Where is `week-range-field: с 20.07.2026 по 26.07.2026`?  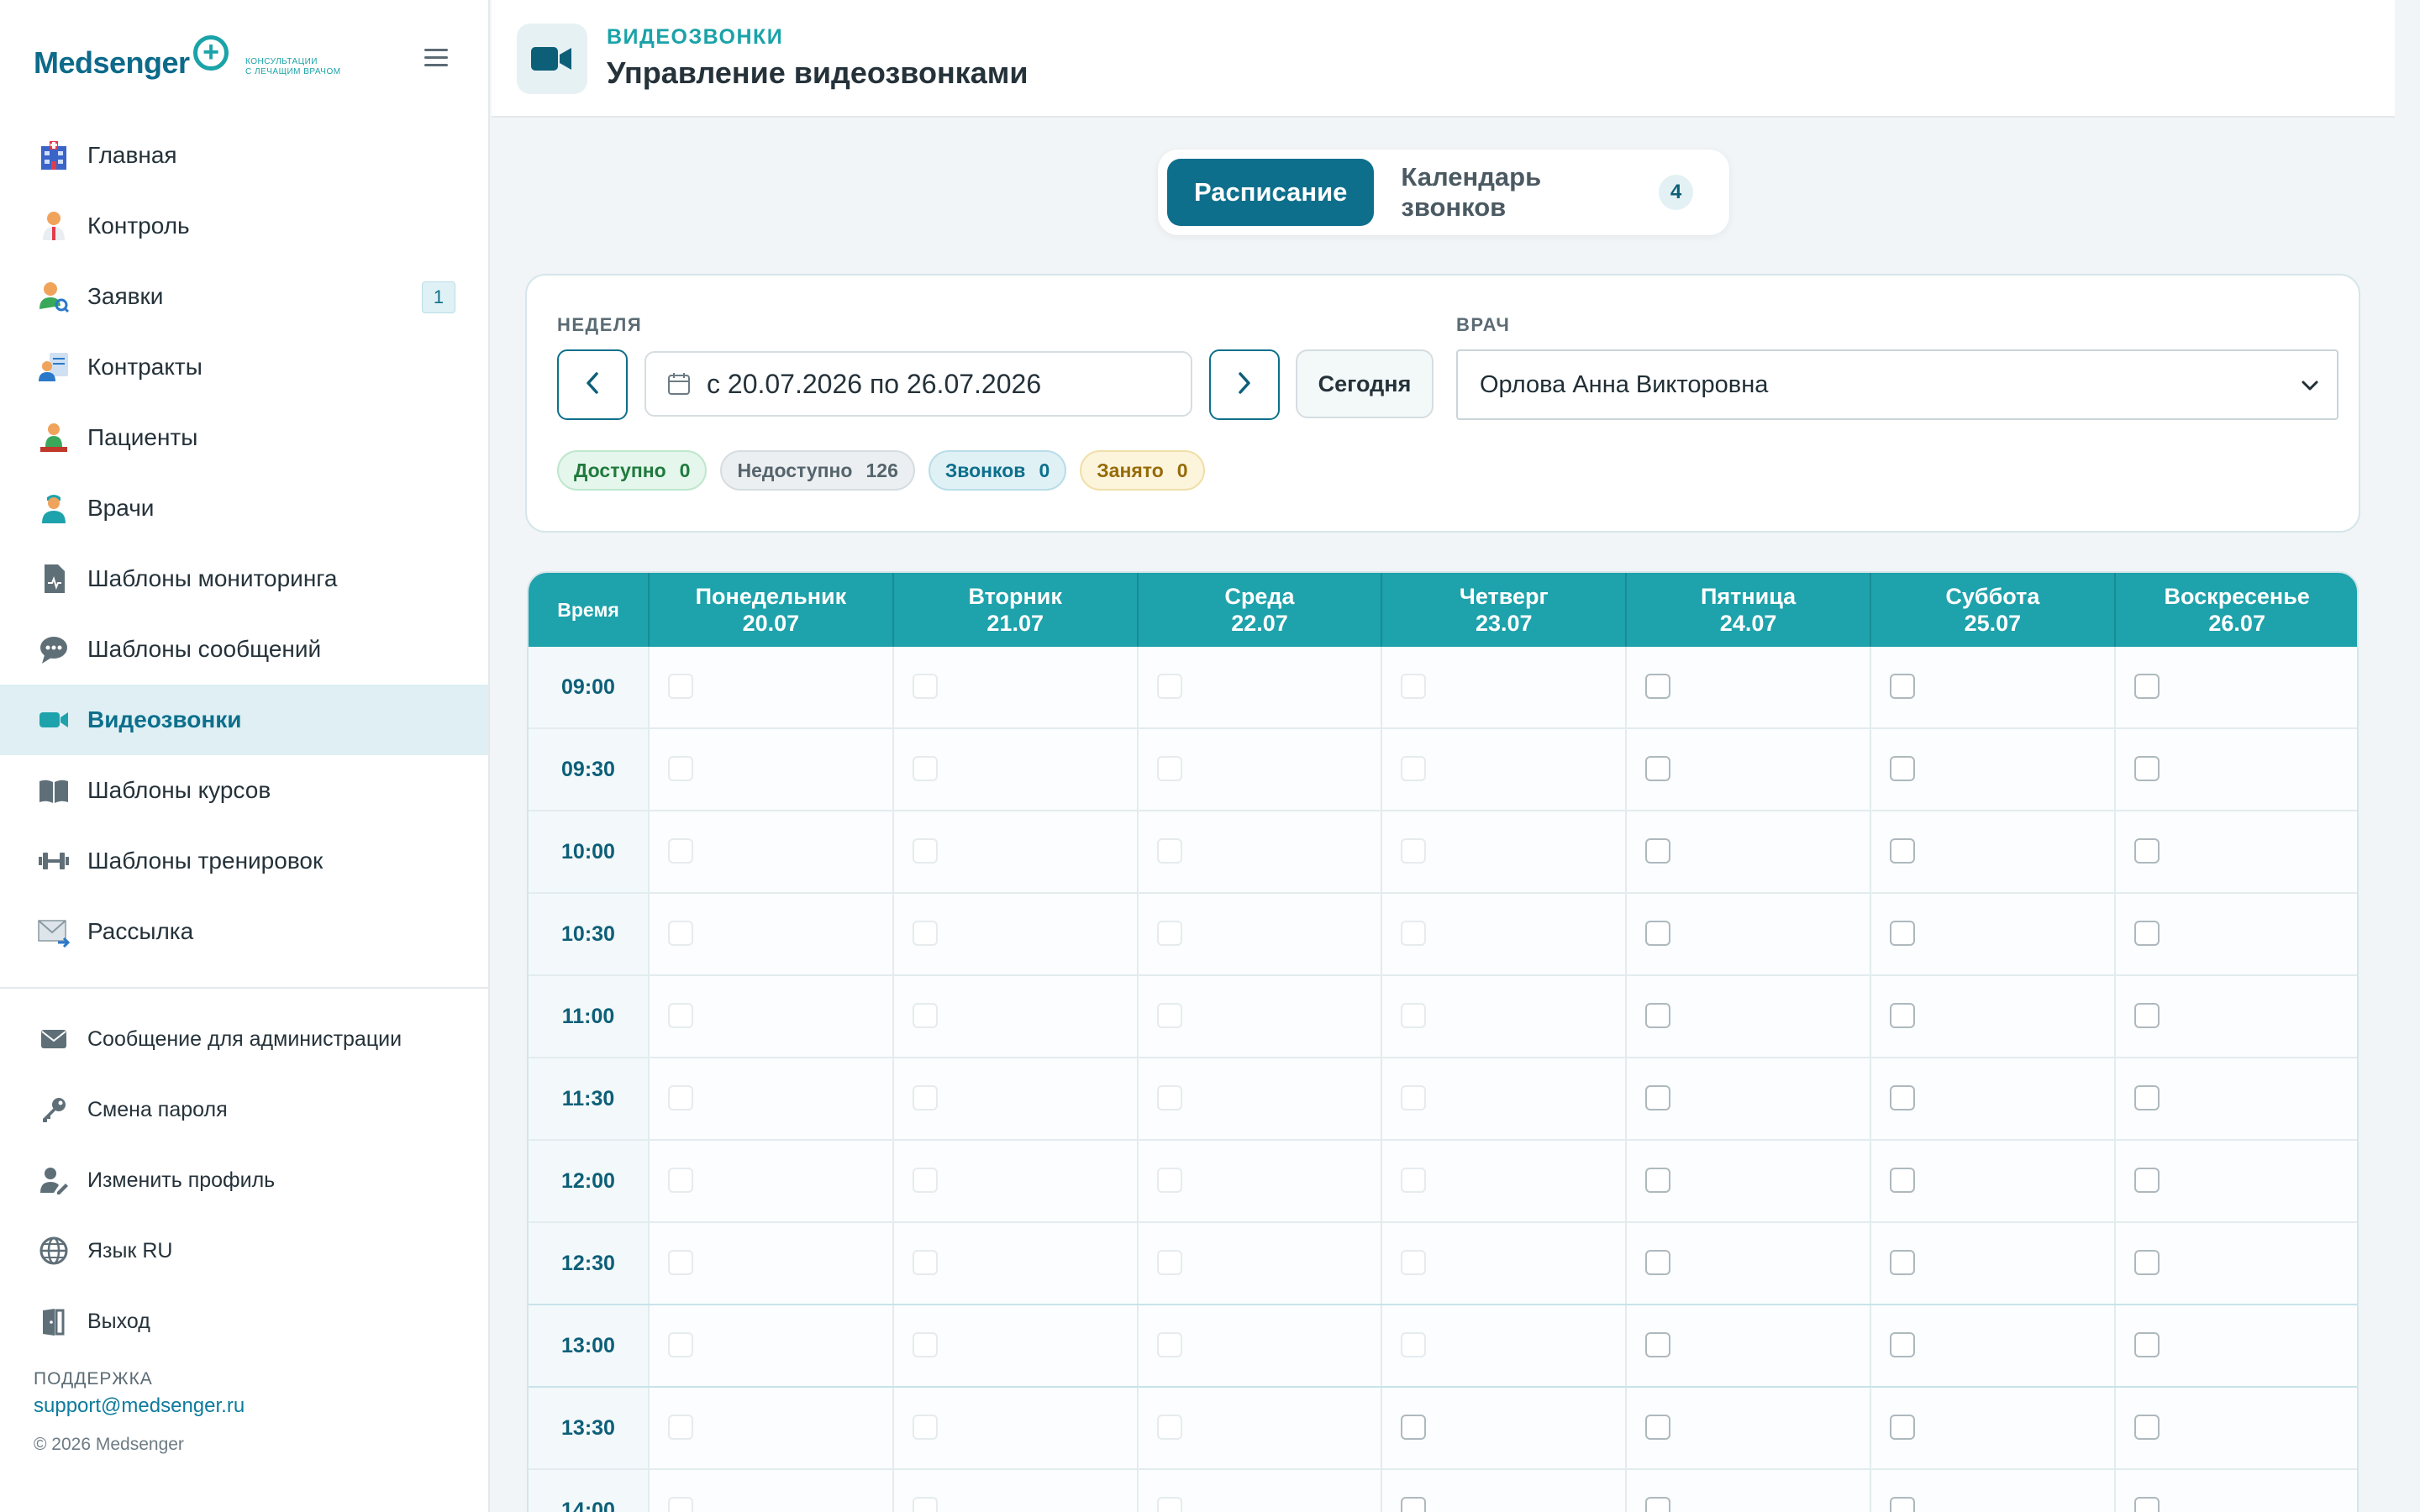 week-range-field: с 20.07.2026 по 26.07.2026 is located at coordinates (918, 384).